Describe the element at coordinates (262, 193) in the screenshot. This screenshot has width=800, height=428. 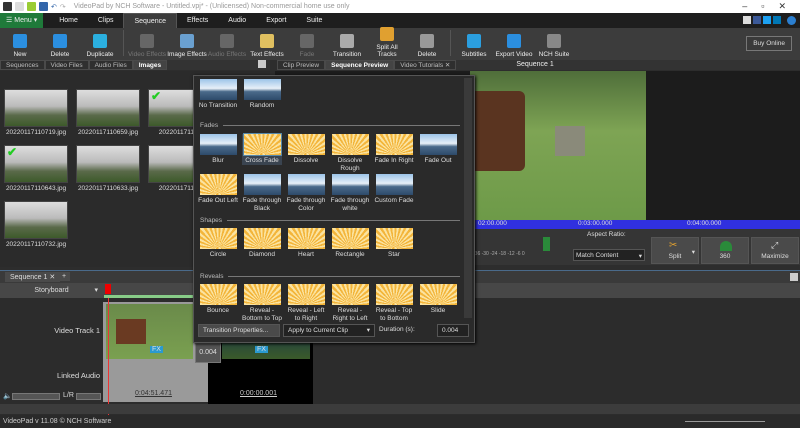
I see `transition-fade-through-black: Fade through Black` at that location.